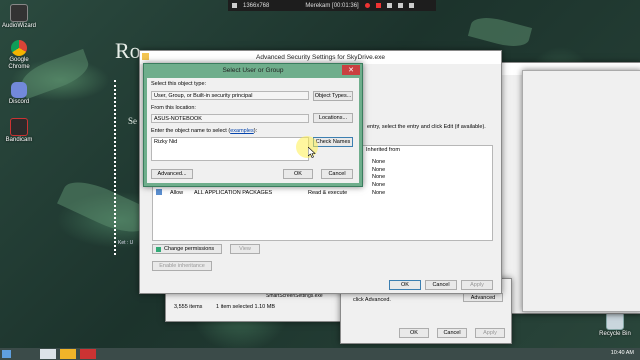 The height and width of the screenshot is (360, 640). Describe the element at coordinates (615, 321) in the screenshot. I see `recycle-bin-icon` at that location.